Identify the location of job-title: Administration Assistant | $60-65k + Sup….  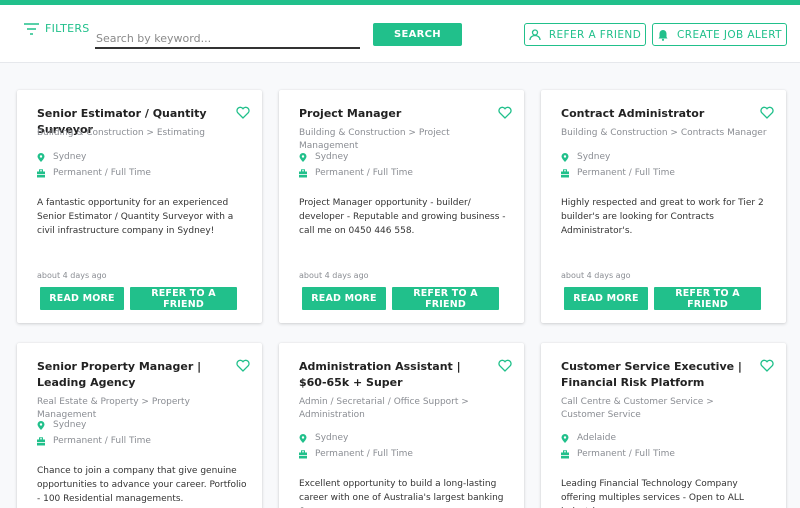
(394, 375).